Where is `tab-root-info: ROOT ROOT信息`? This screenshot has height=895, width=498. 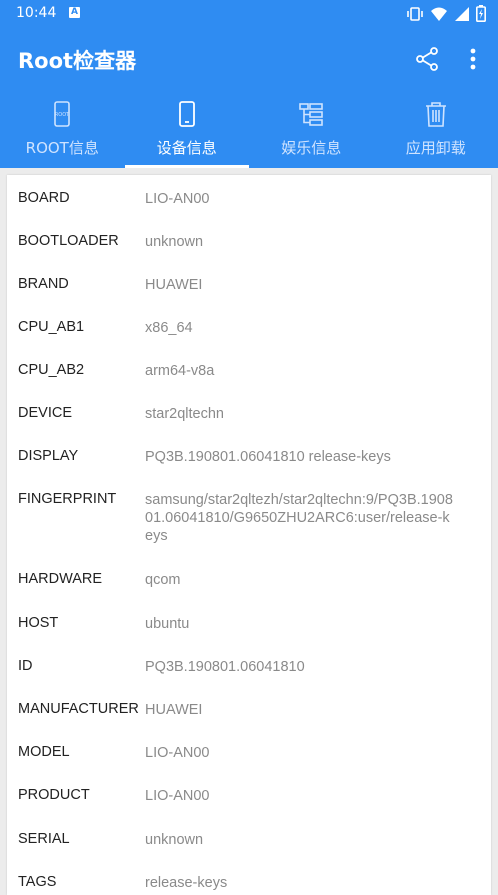 tab-root-info: ROOT ROOT信息 is located at coordinates (62, 129).